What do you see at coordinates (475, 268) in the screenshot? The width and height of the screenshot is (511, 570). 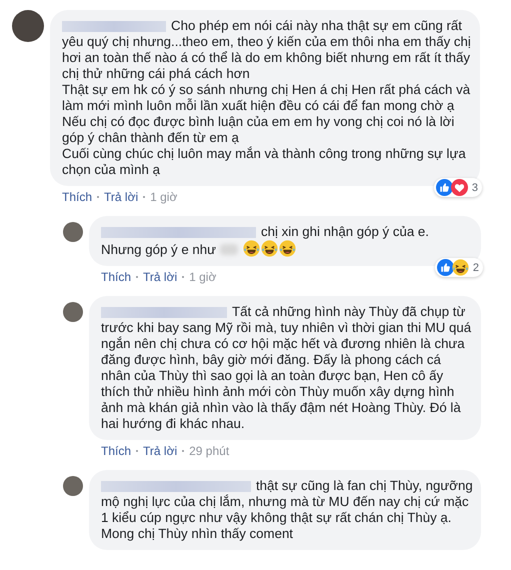 I see `reaction-count: 2` at bounding box center [475, 268].